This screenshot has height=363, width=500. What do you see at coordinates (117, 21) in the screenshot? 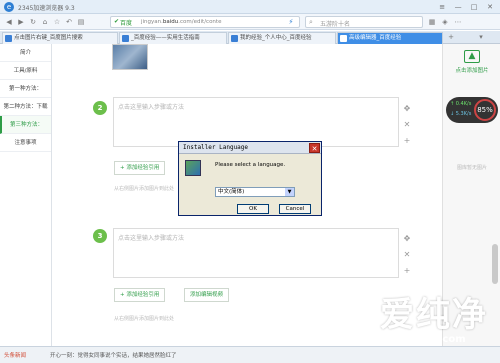
I see `secure-lock-icon: ✔` at bounding box center [117, 21].